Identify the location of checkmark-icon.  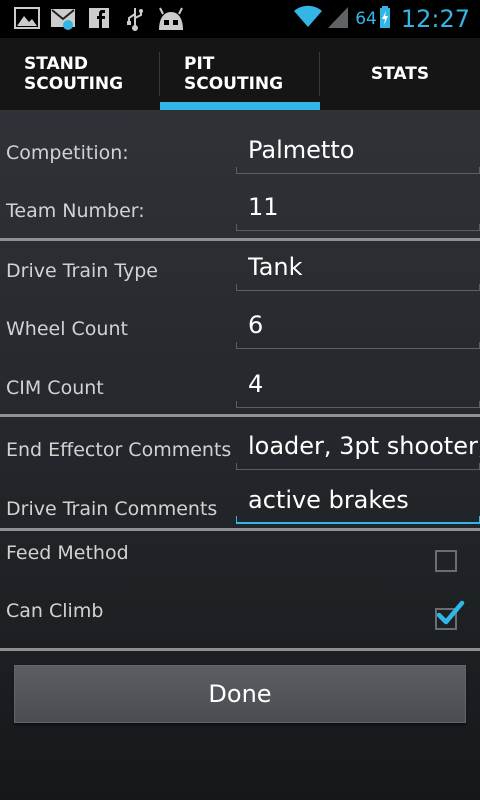
(450, 612).